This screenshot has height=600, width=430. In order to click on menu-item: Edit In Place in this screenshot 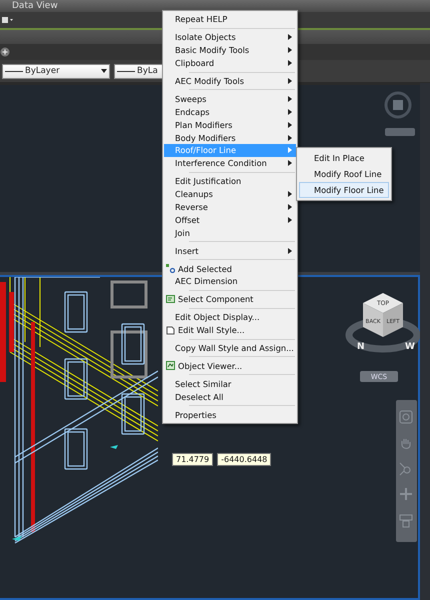, I will do `click(344, 158)`.